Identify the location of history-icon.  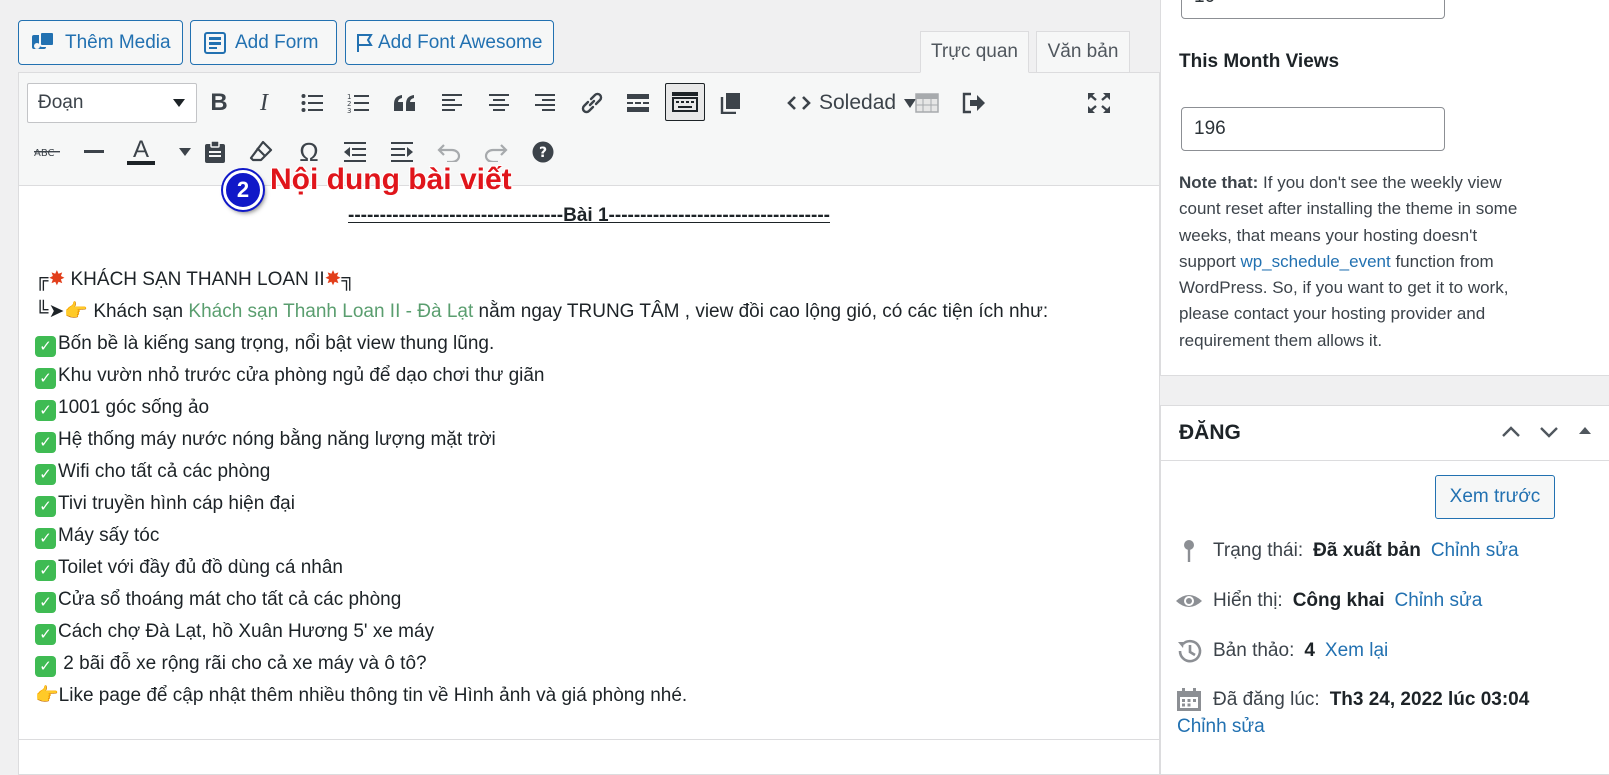
(1190, 651).